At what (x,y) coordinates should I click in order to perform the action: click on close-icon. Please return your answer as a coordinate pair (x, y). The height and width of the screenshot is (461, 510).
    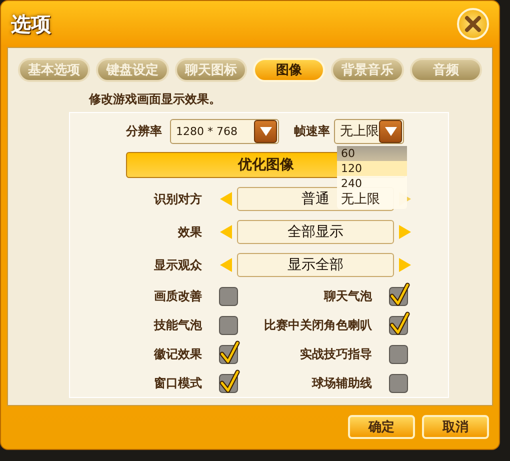
    Looking at the image, I should click on (473, 24).